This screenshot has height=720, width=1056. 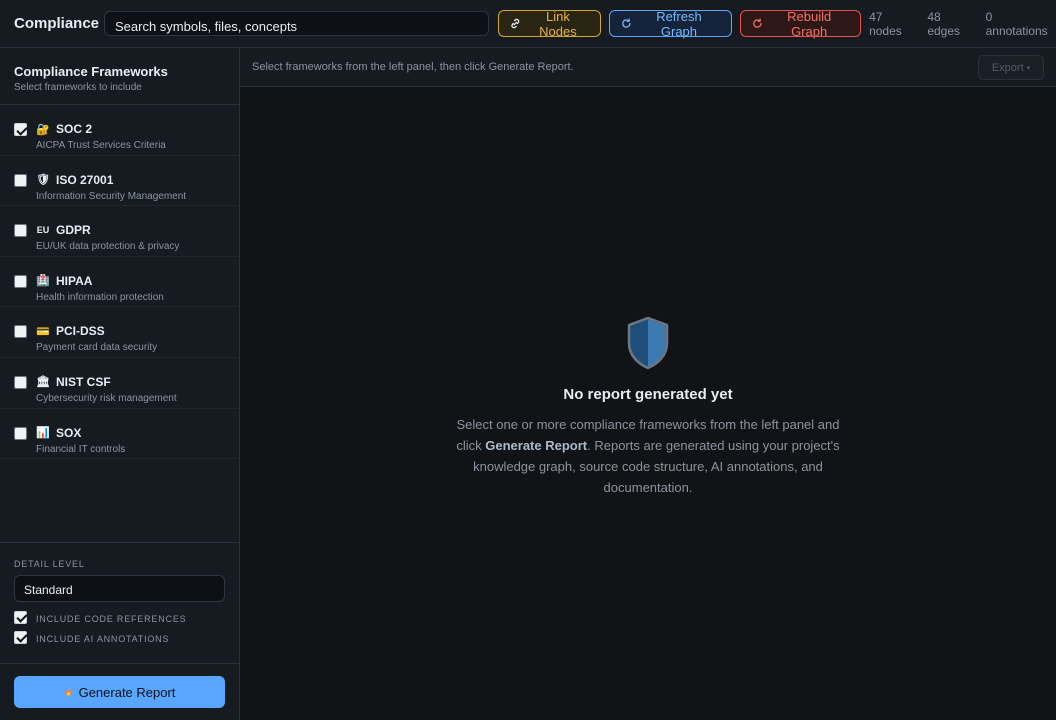 I want to click on generate-report-label: Generate Report, so click(x=127, y=692).